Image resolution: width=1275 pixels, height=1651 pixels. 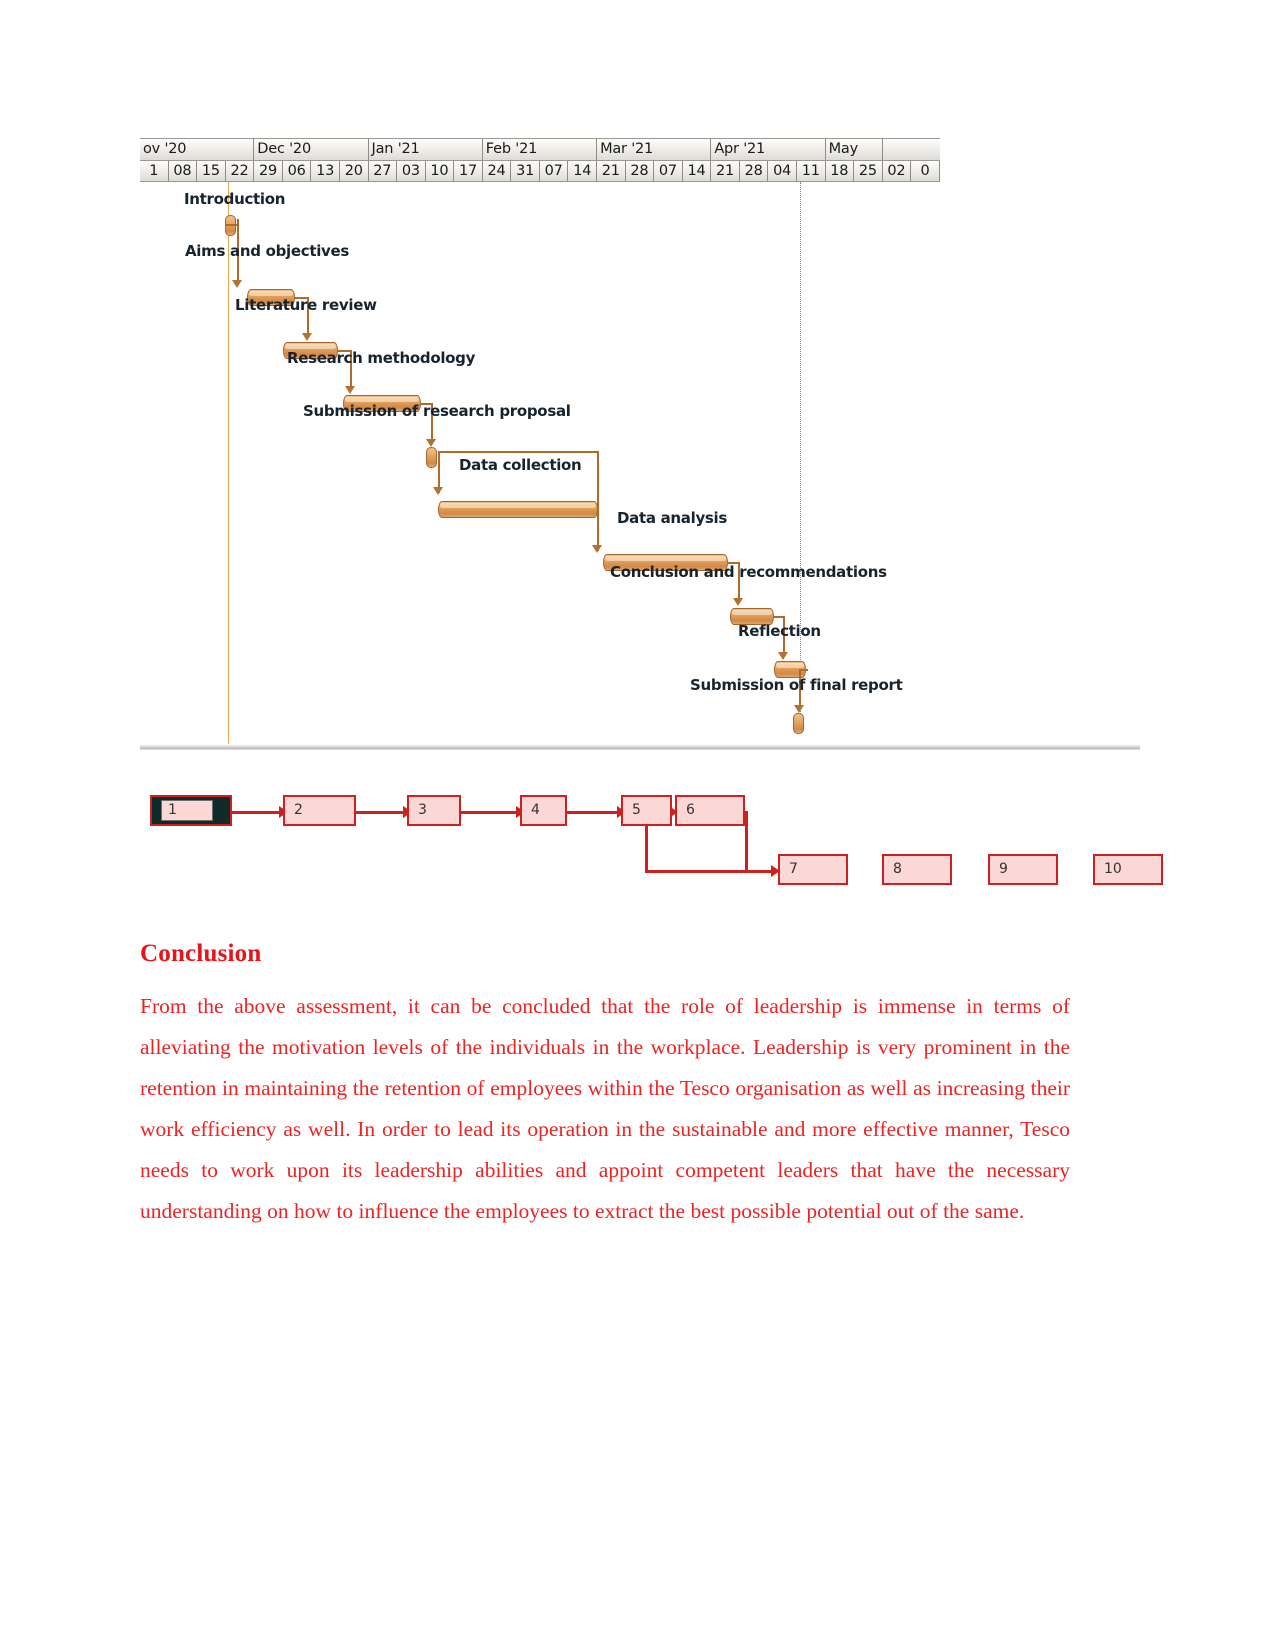 I want to click on network-node-9: 9, so click(x=1023, y=869).